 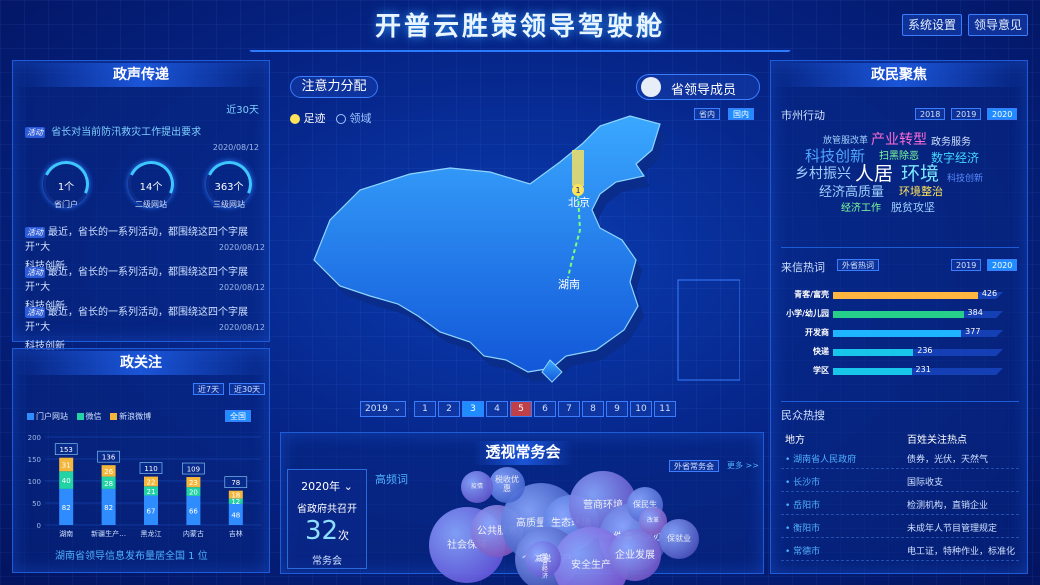 I want to click on meeting-count: 32, so click(x=321, y=531).